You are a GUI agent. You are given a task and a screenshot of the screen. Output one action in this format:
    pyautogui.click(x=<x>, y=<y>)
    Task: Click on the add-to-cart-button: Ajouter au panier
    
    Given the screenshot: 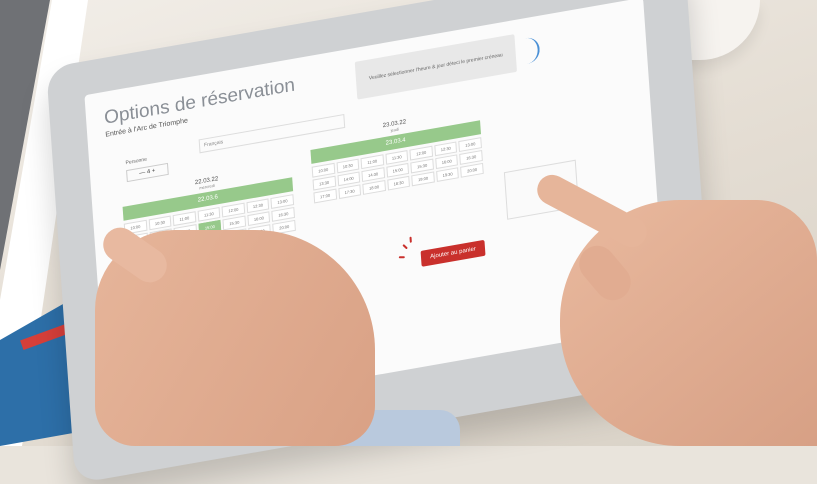 What is the action you would take?
    pyautogui.click(x=453, y=253)
    